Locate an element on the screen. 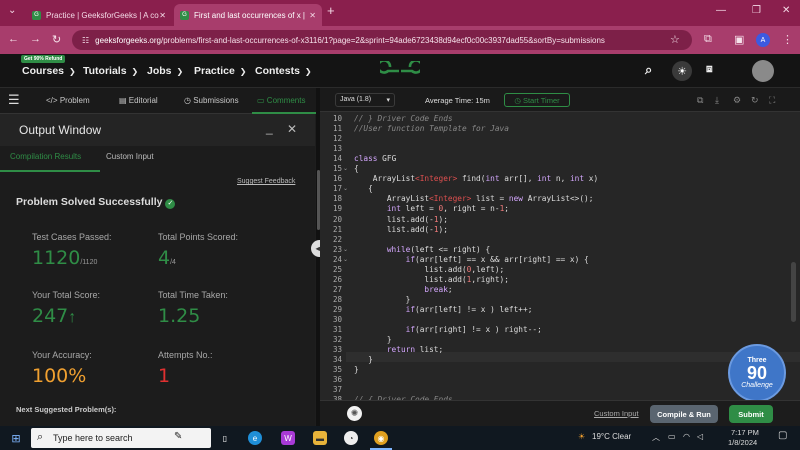  user-avatar is located at coordinates (763, 71).